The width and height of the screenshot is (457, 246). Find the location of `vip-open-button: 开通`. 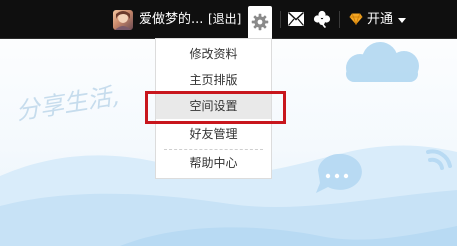

vip-open-button: 开通 is located at coordinates (380, 19).